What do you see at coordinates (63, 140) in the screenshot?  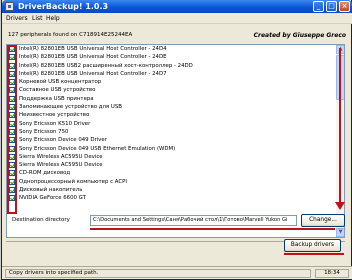 I see `device-name: Sony Ericsson Device 049 Driver` at bounding box center [63, 140].